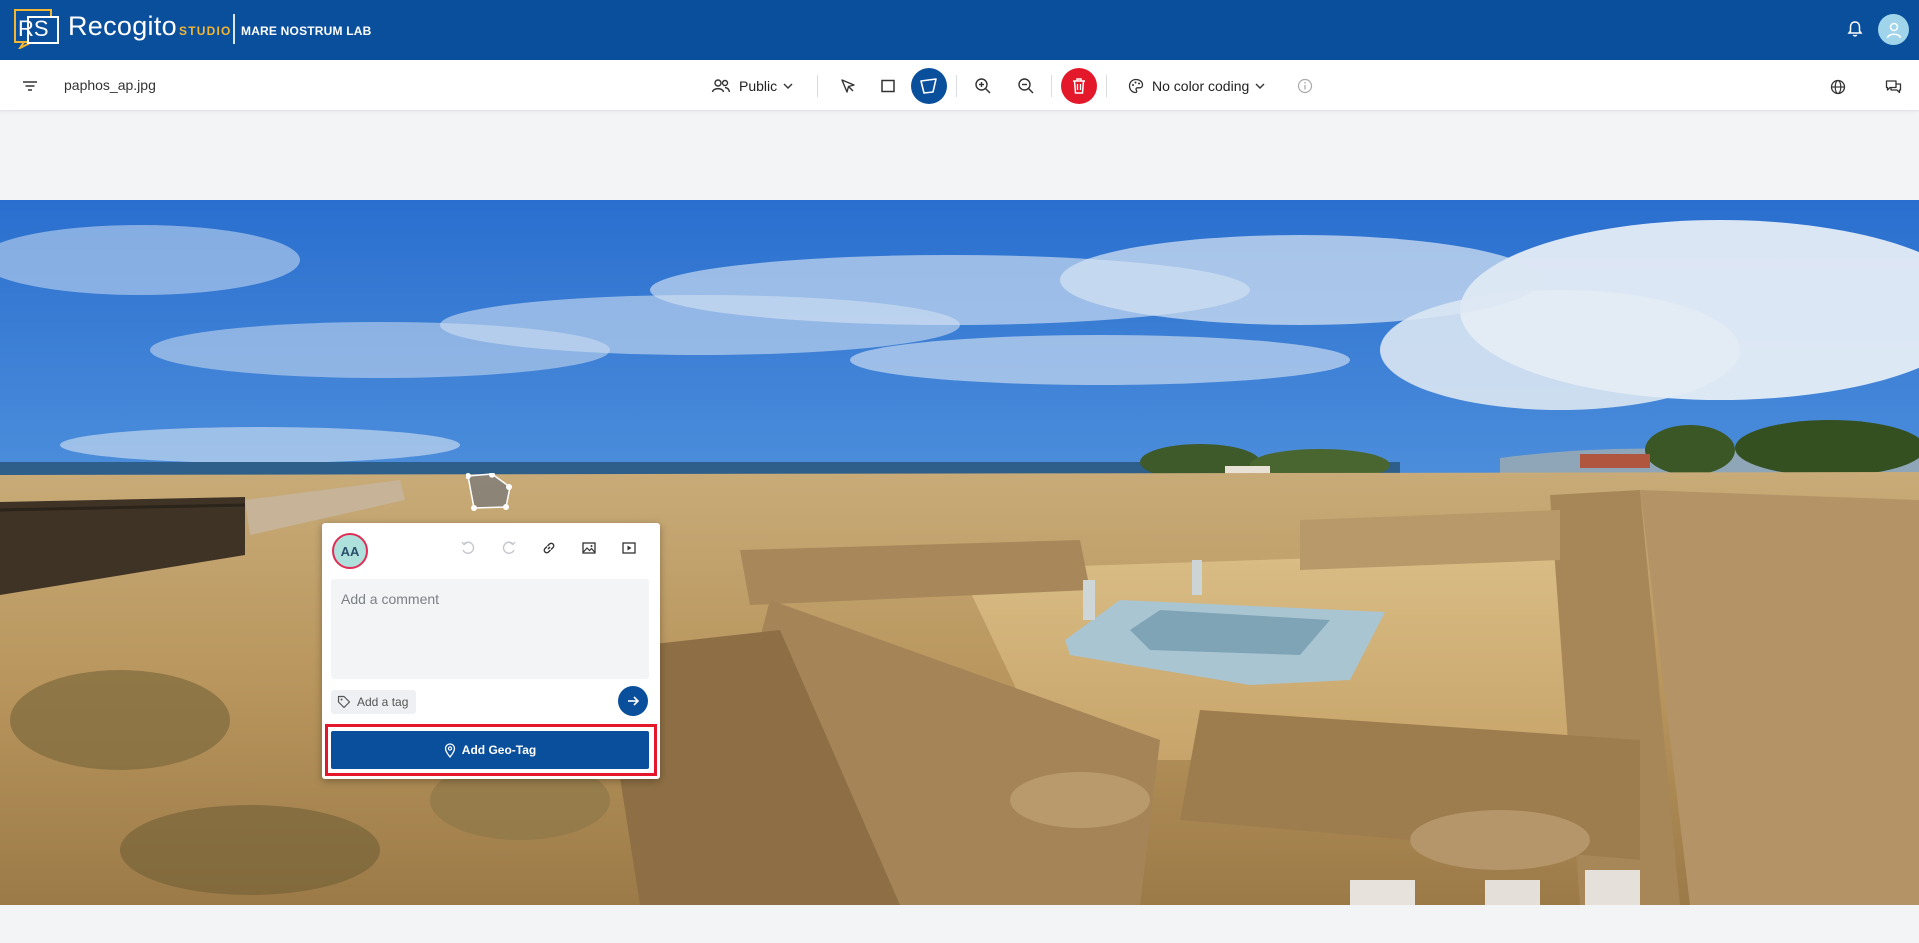 The image size is (1919, 943). I want to click on users-icon, so click(721, 86).